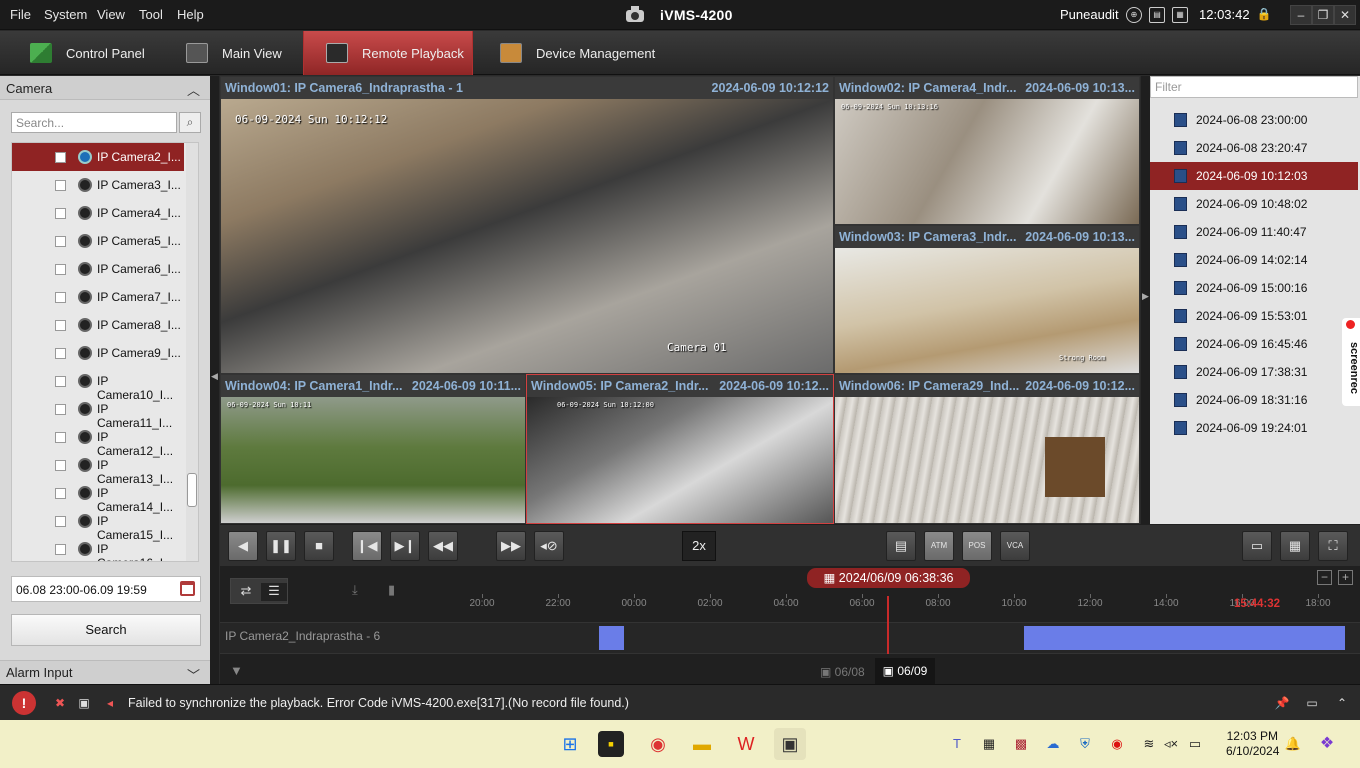 This screenshot has height=768, width=1360. I want to click on expand-up-icon: ⌃, so click(1342, 703).